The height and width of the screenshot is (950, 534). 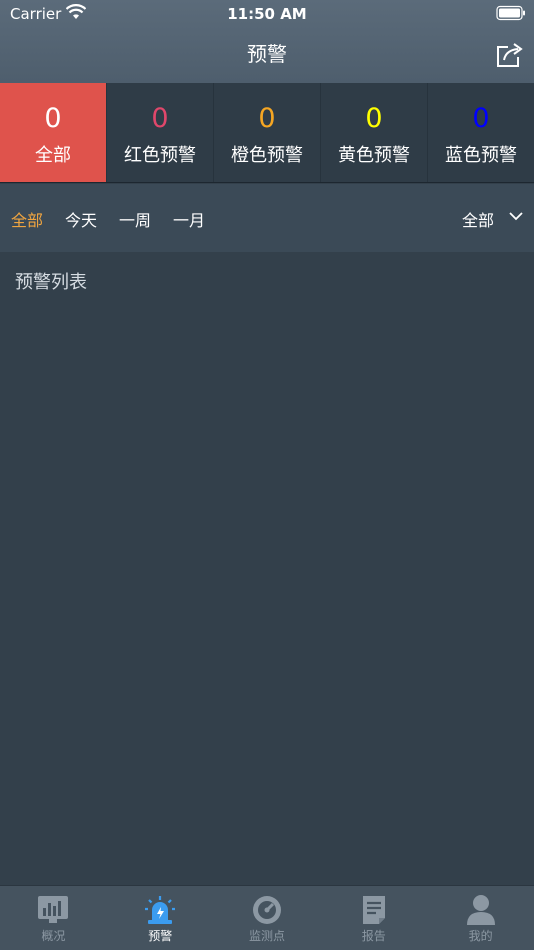 What do you see at coordinates (51, 282) in the screenshot?
I see `list-heading: 预警列表` at bounding box center [51, 282].